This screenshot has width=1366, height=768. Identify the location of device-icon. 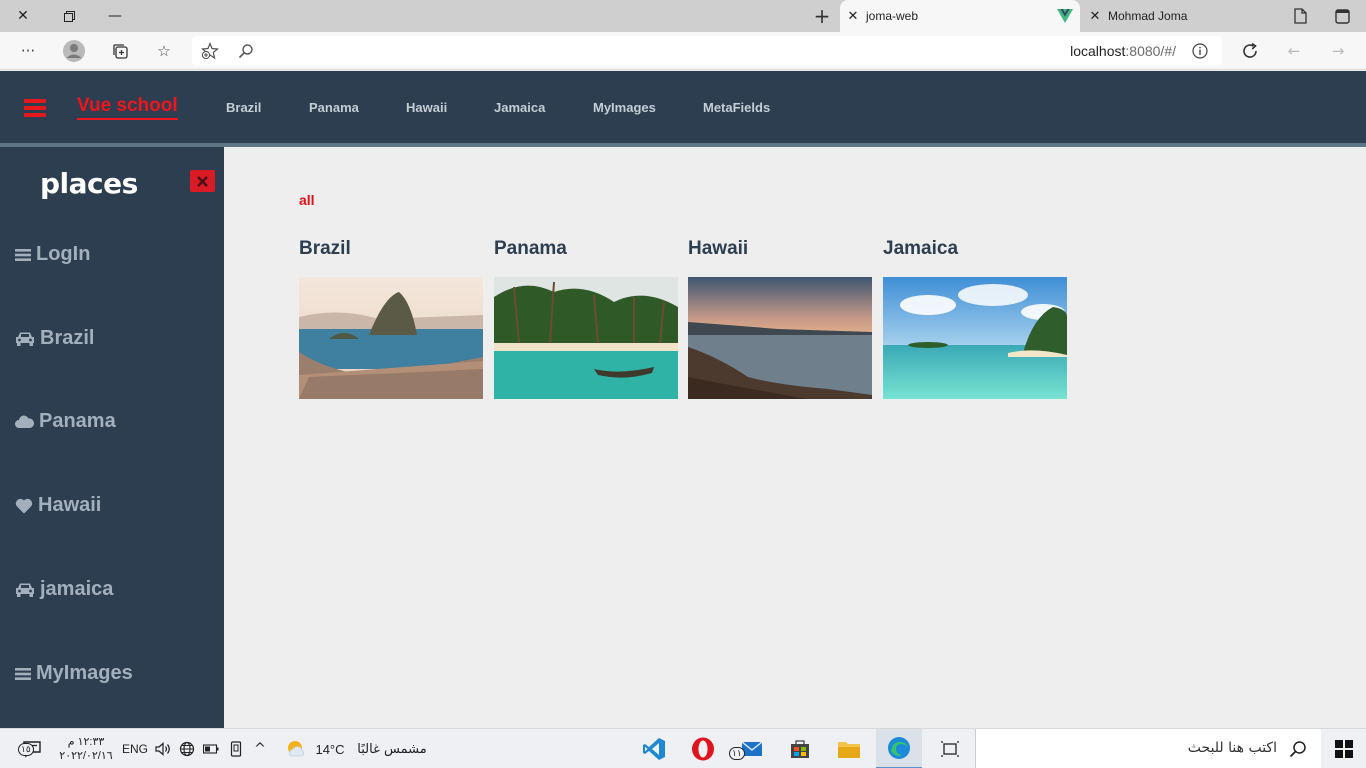
(236, 748).